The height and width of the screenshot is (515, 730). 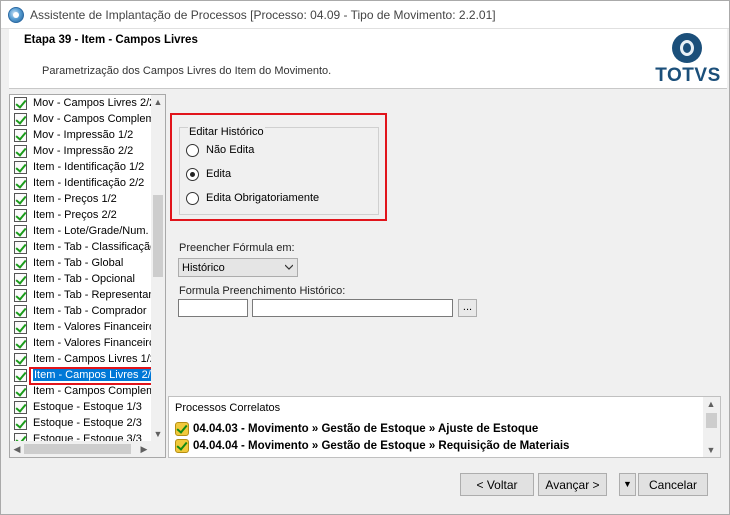 I want to click on step-item: Mov - Campos Complementares, so click(x=81, y=119).